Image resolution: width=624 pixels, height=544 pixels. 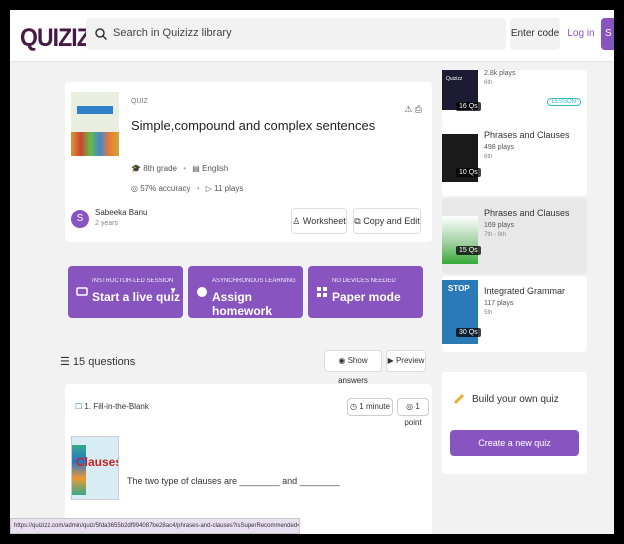 I want to click on signup-button: S, so click(x=607, y=34).